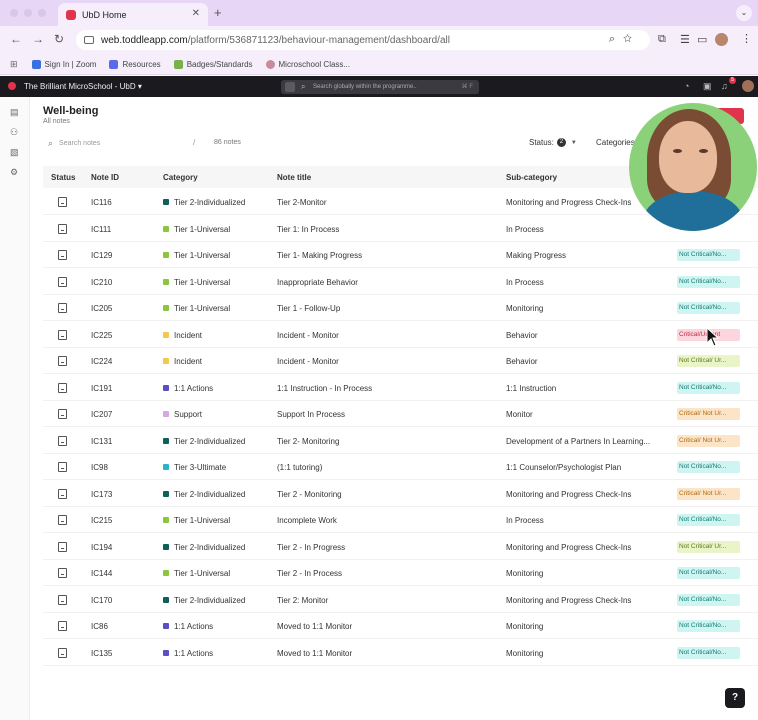 Image resolution: width=758 pixels, height=720 pixels. What do you see at coordinates (309, 308) in the screenshot?
I see `note-title: Tier 1 - Follow-Up` at bounding box center [309, 308].